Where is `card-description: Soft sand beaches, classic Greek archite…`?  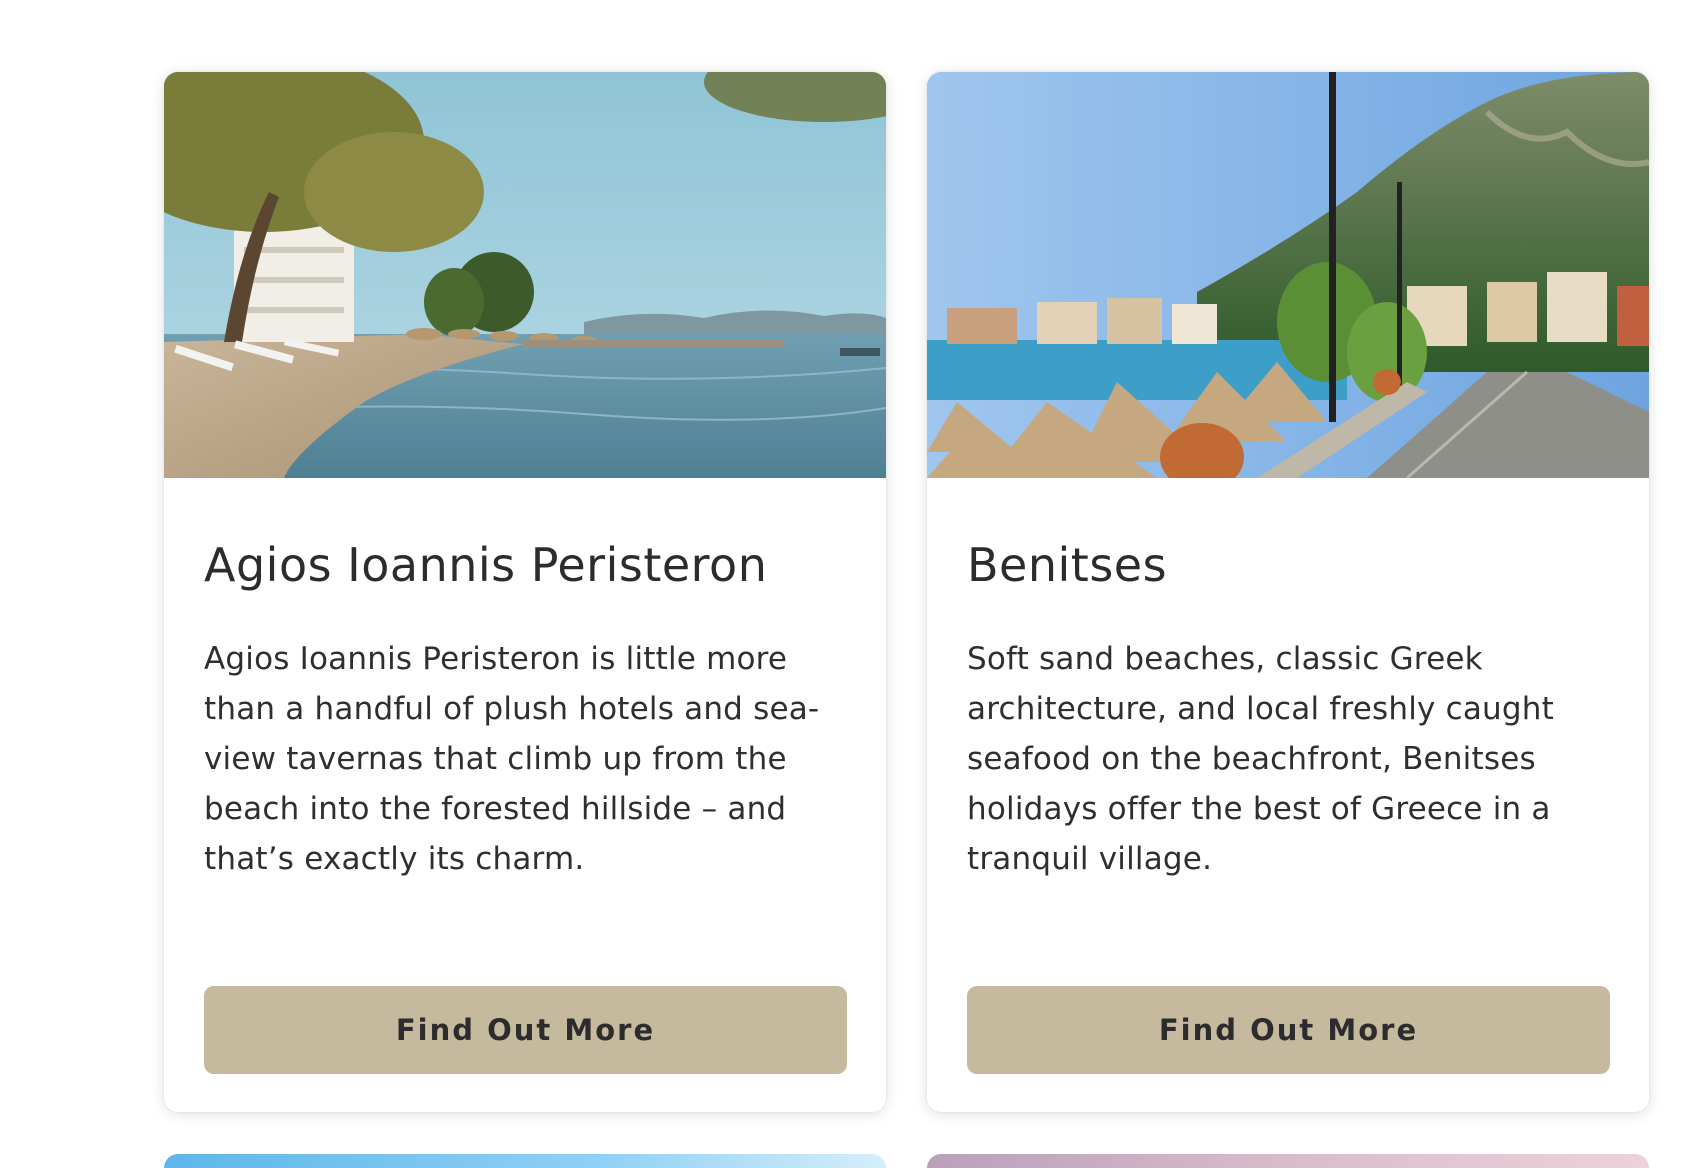 card-description: Soft sand beaches, classic Greek archite… is located at coordinates (1260, 759).